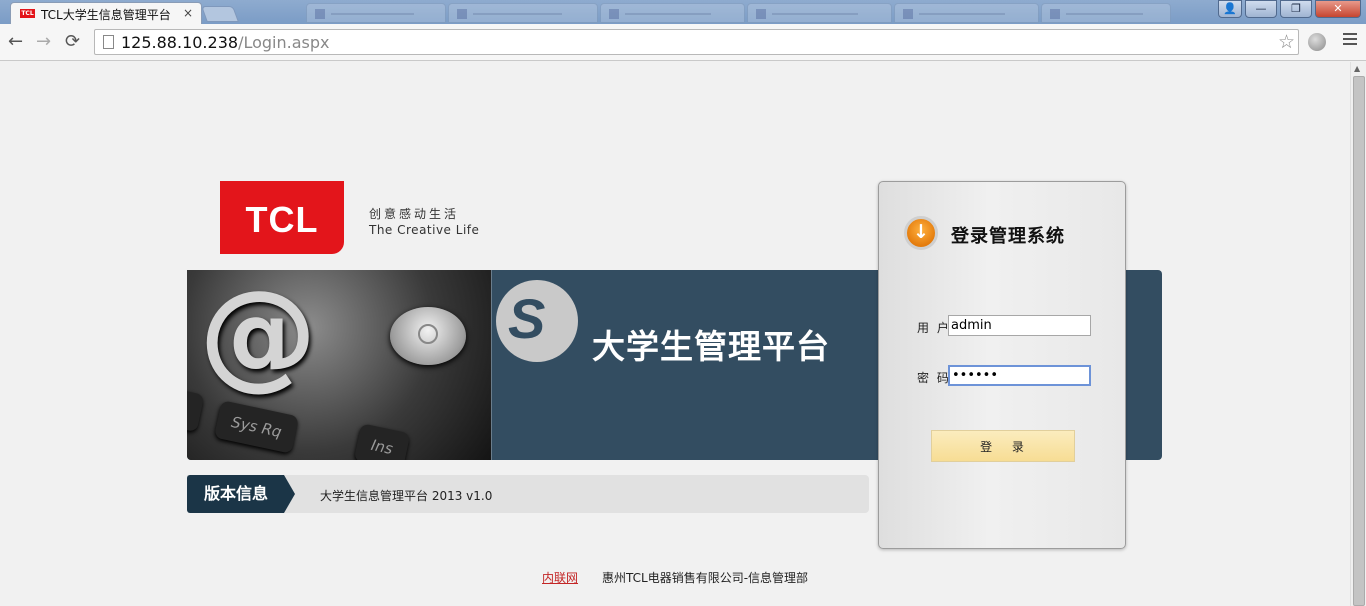 The width and height of the screenshot is (1366, 606). Describe the element at coordinates (108, 42) in the screenshot. I see `page-icon` at that location.